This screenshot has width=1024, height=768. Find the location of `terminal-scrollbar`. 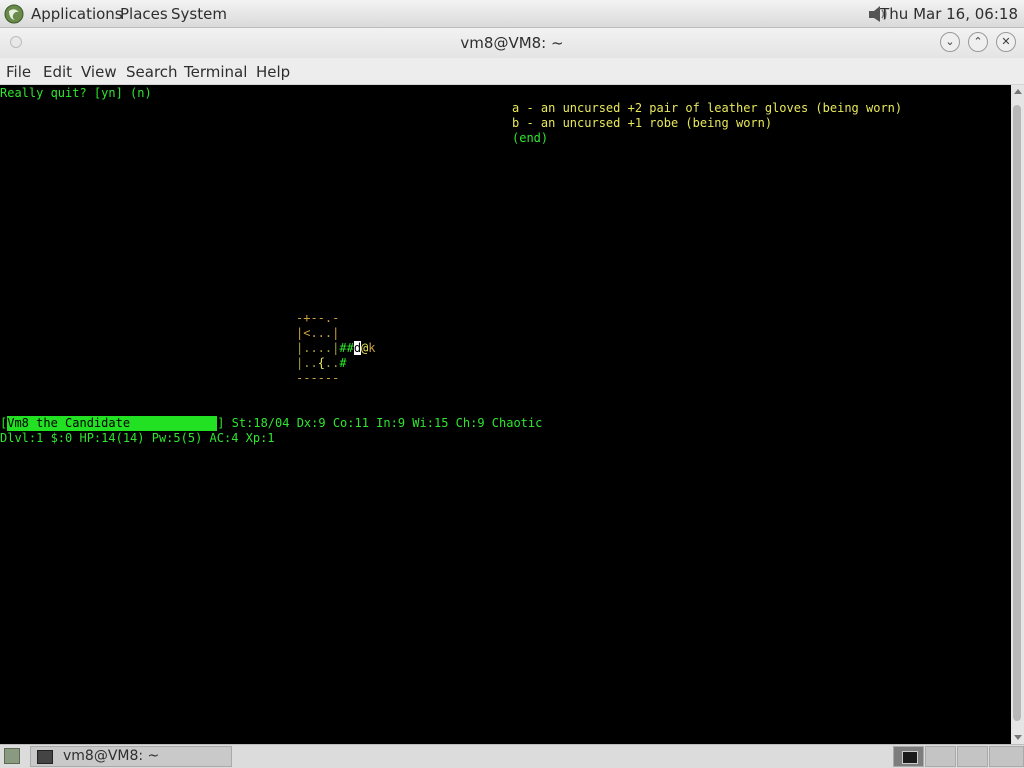

terminal-scrollbar is located at coordinates (1017, 414).